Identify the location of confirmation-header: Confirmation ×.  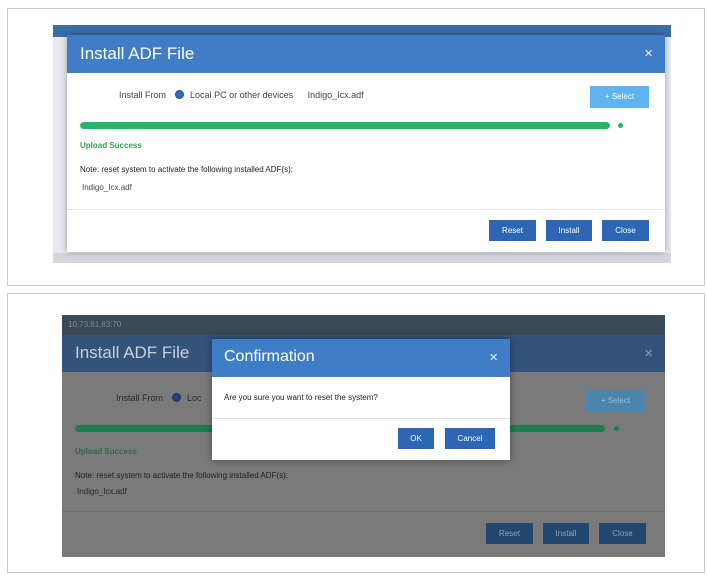
(361, 358).